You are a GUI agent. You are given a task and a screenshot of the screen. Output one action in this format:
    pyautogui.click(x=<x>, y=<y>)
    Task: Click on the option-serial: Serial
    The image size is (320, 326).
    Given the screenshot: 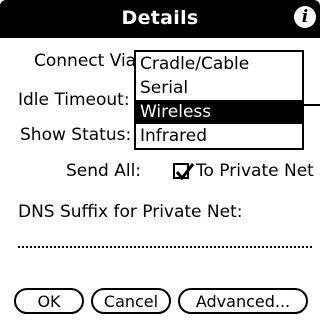 What is the action you would take?
    pyautogui.click(x=219, y=88)
    